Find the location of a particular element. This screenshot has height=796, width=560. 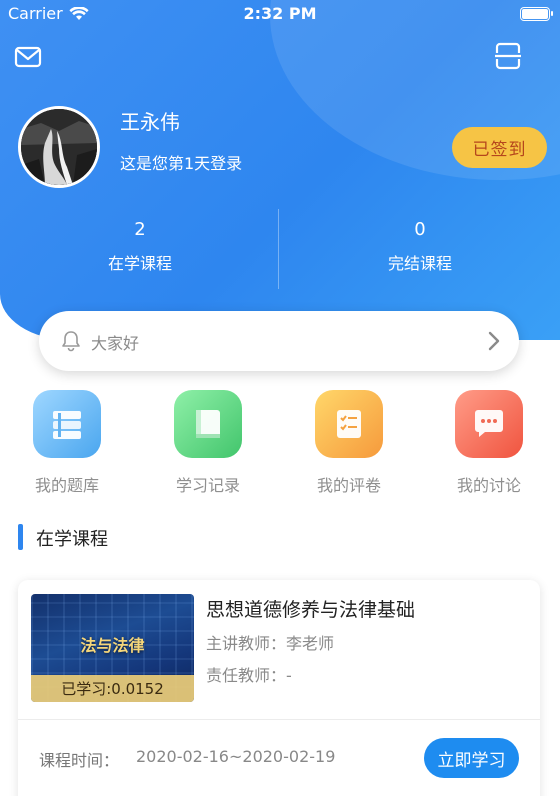

quick-grading: 我的评卷 is located at coordinates (349, 443).